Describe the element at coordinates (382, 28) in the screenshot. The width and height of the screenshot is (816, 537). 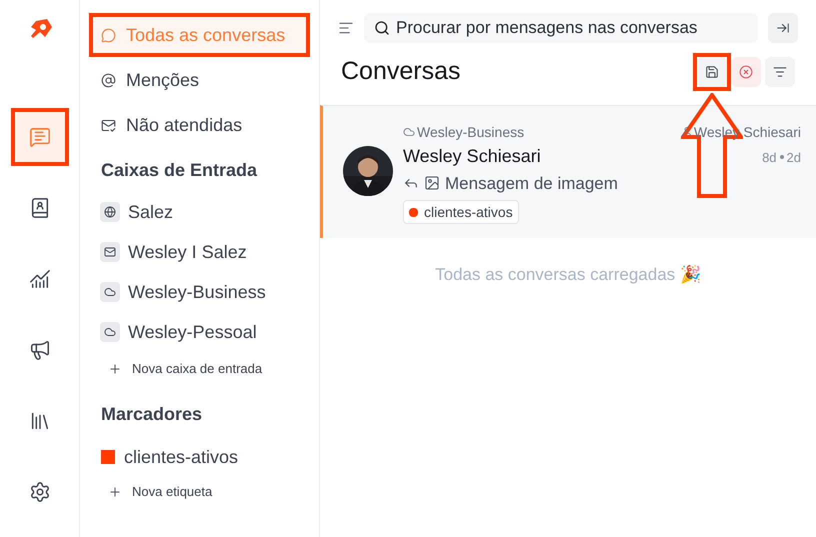
I see `search-icon` at that location.